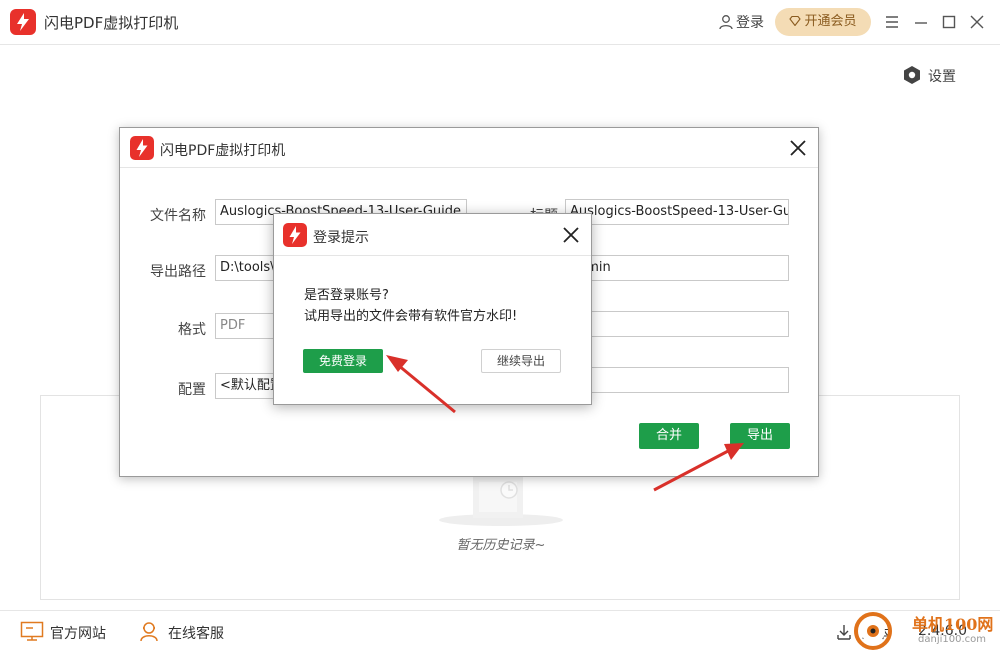 The width and height of the screenshot is (1000, 650). What do you see at coordinates (178, 272) in the screenshot?
I see `export-path-label: 导出路径` at bounding box center [178, 272].